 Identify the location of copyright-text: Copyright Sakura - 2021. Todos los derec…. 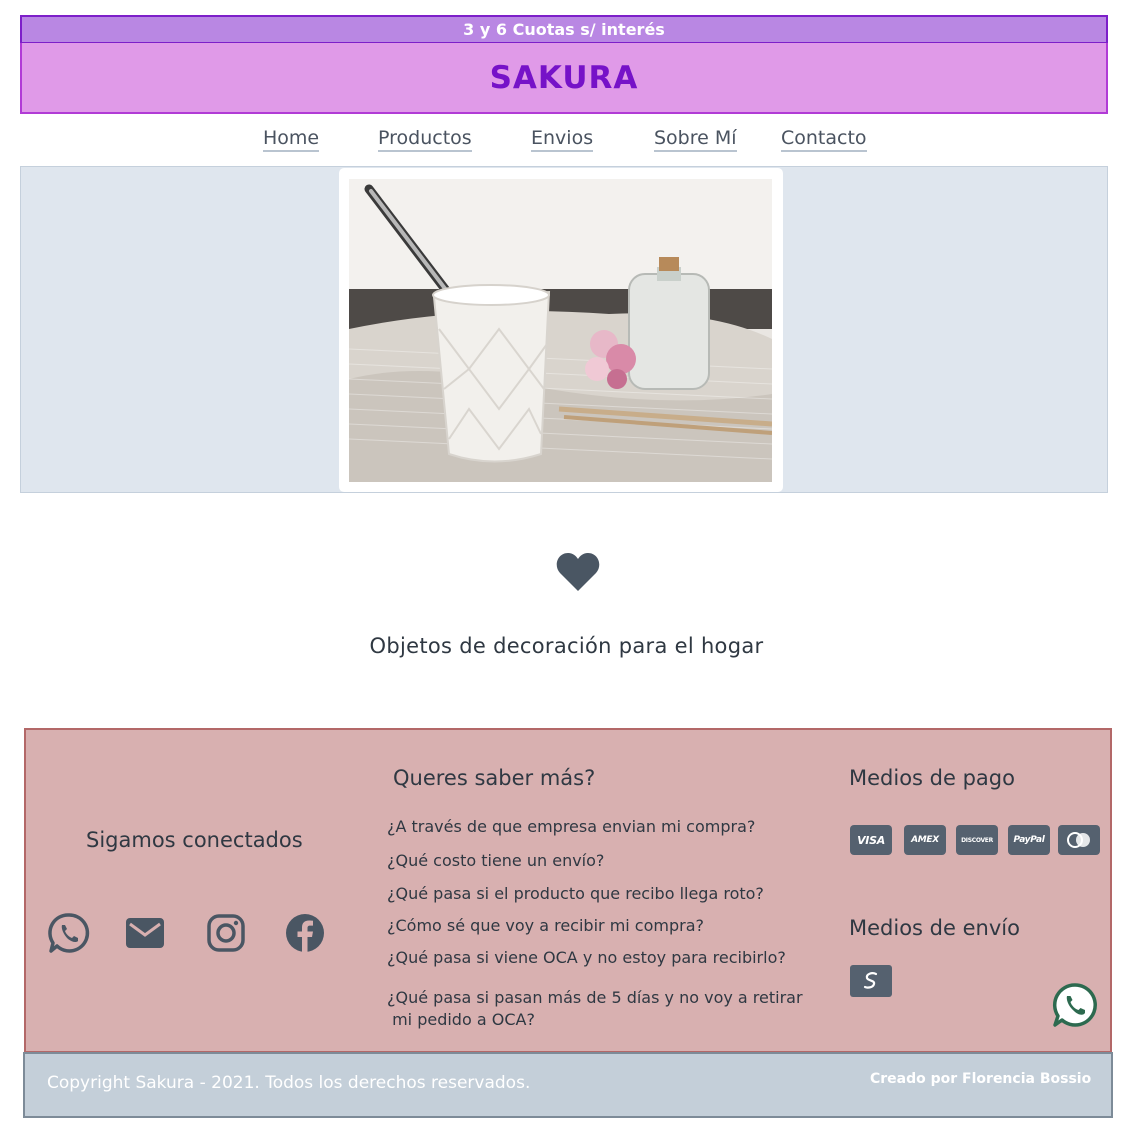
(289, 1083).